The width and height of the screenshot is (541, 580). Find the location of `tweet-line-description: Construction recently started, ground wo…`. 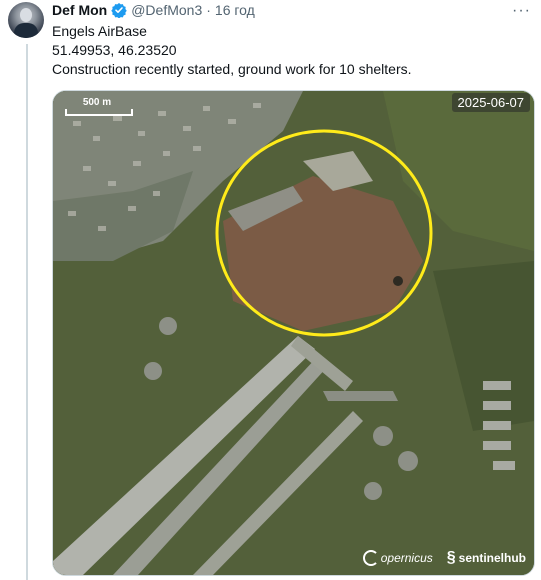

tweet-line-description: Construction recently started, ground wo… is located at coordinates (232, 69).